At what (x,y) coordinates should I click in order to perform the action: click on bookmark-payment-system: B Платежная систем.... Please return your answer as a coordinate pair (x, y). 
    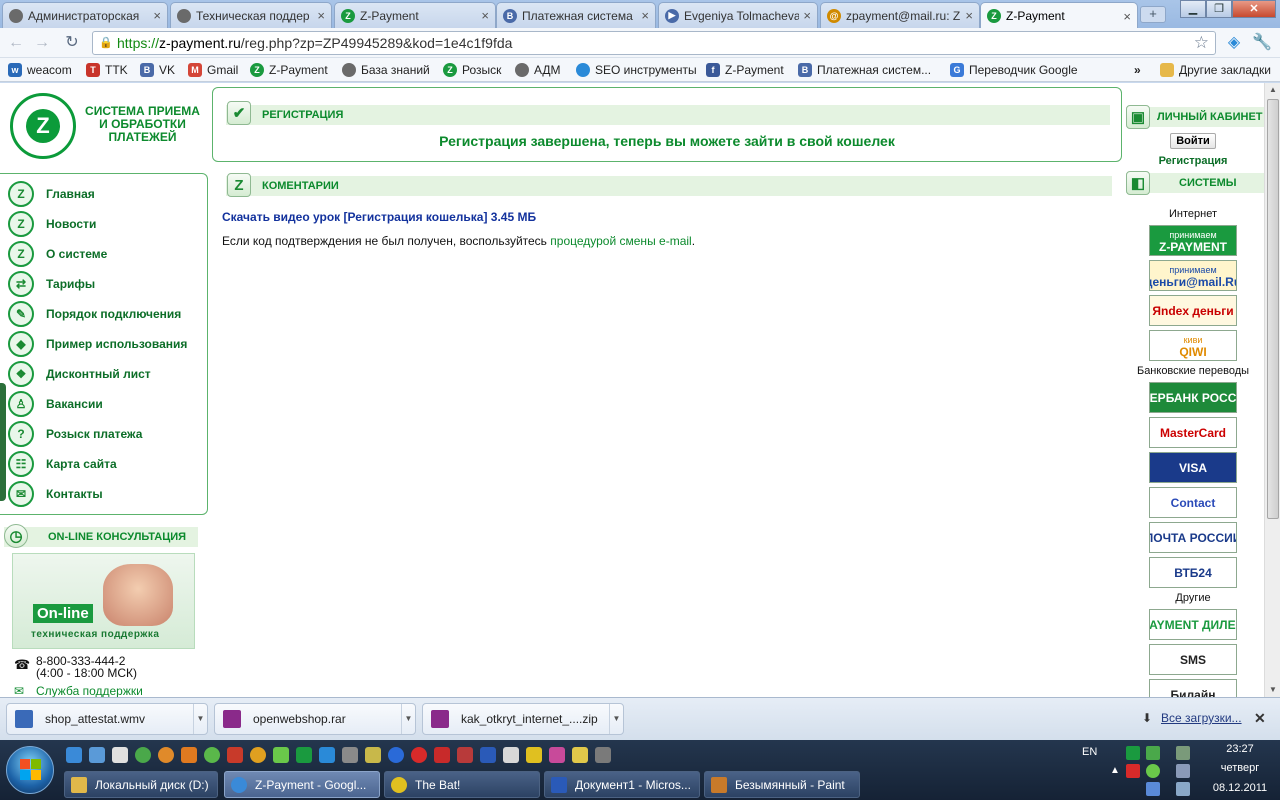
    Looking at the image, I should click on (864, 70).